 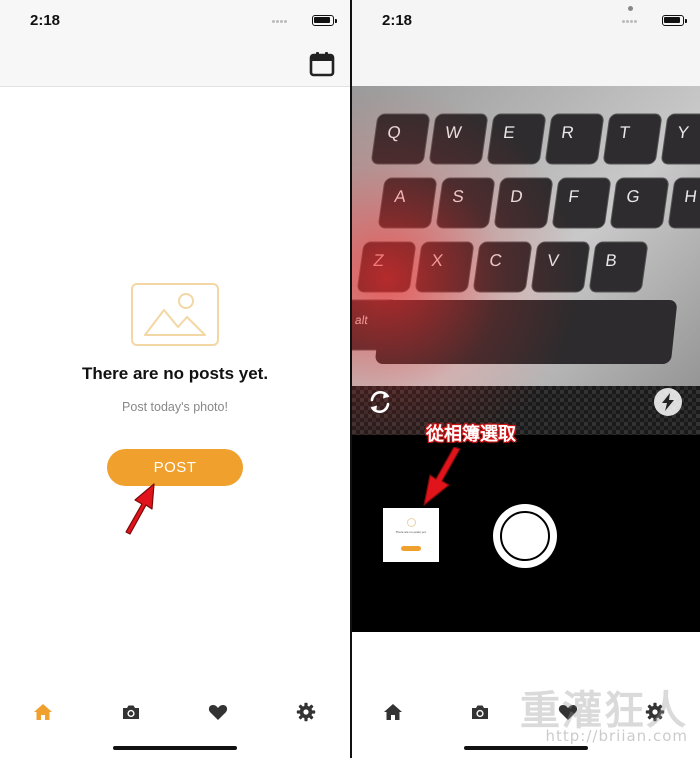 What do you see at coordinates (525, 536) in the screenshot?
I see `shutter-button` at bounding box center [525, 536].